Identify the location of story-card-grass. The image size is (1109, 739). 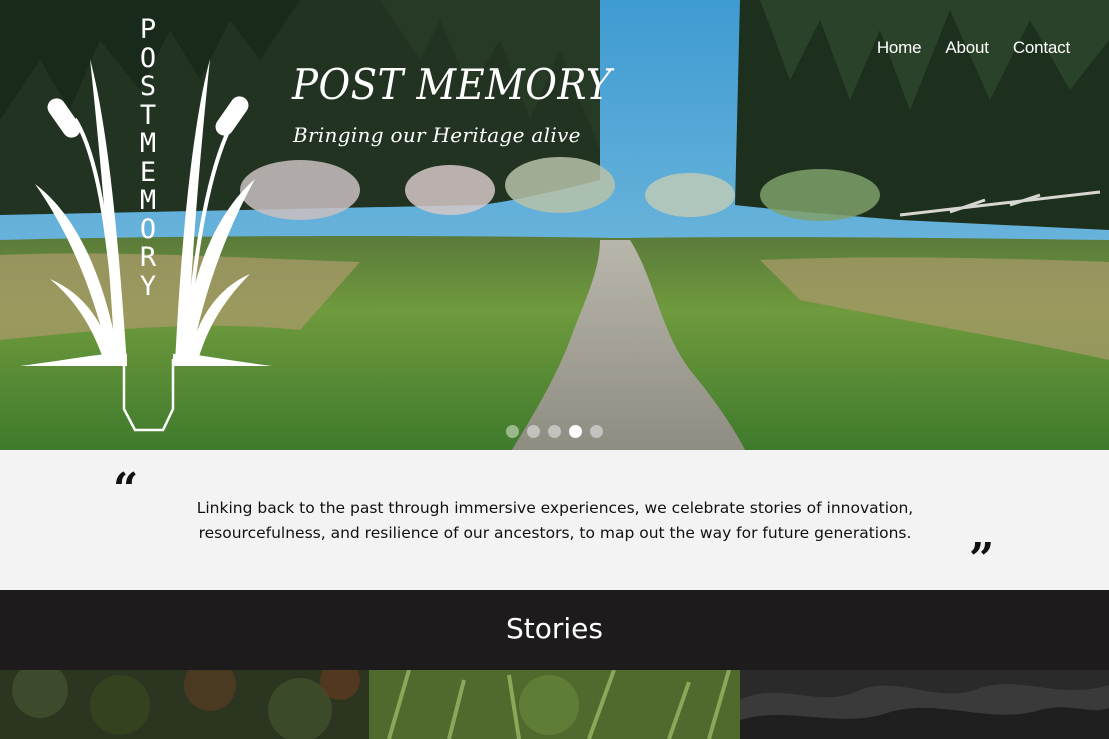
(554, 704).